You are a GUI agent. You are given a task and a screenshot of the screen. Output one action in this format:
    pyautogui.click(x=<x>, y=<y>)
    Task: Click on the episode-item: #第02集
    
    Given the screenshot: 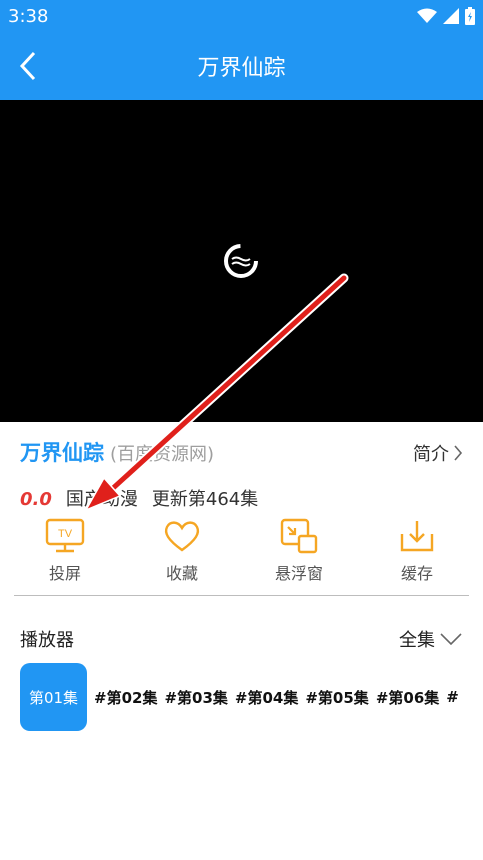 What is the action you would take?
    pyautogui.click(x=125, y=697)
    